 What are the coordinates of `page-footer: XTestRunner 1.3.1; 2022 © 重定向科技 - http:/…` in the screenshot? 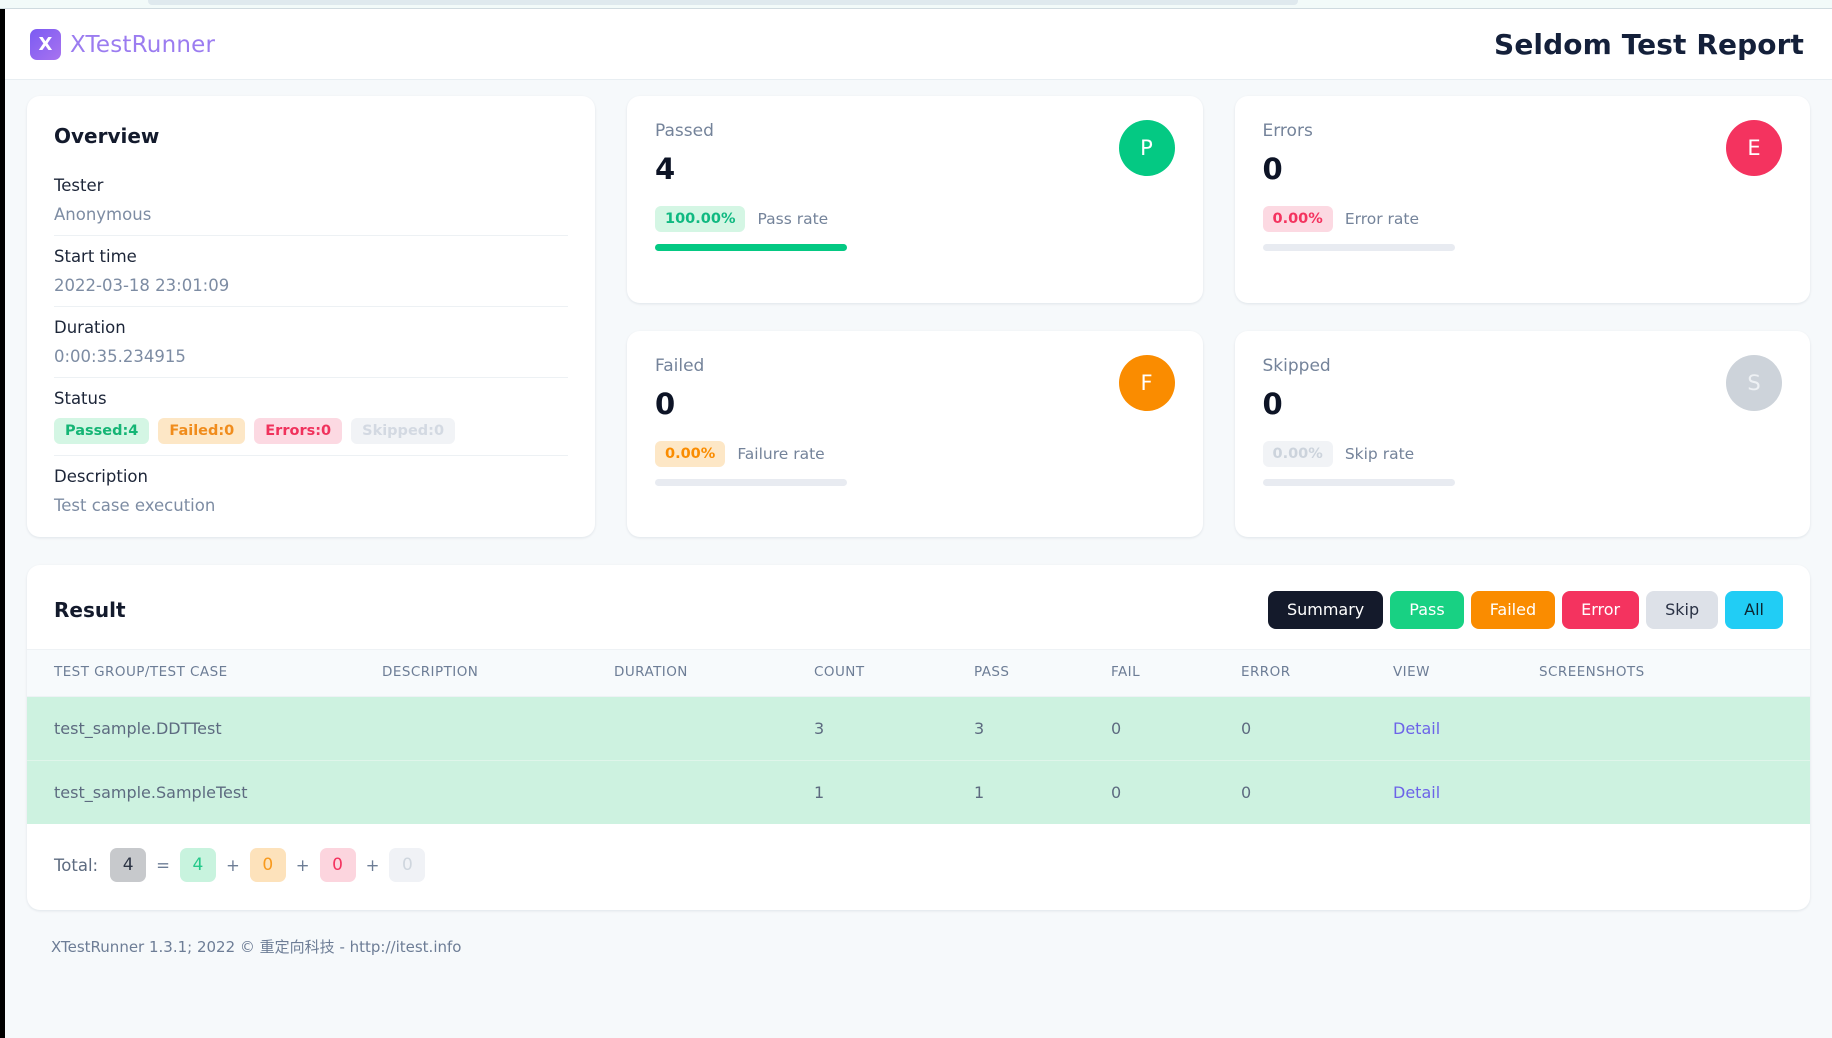 It's located at (256, 947).